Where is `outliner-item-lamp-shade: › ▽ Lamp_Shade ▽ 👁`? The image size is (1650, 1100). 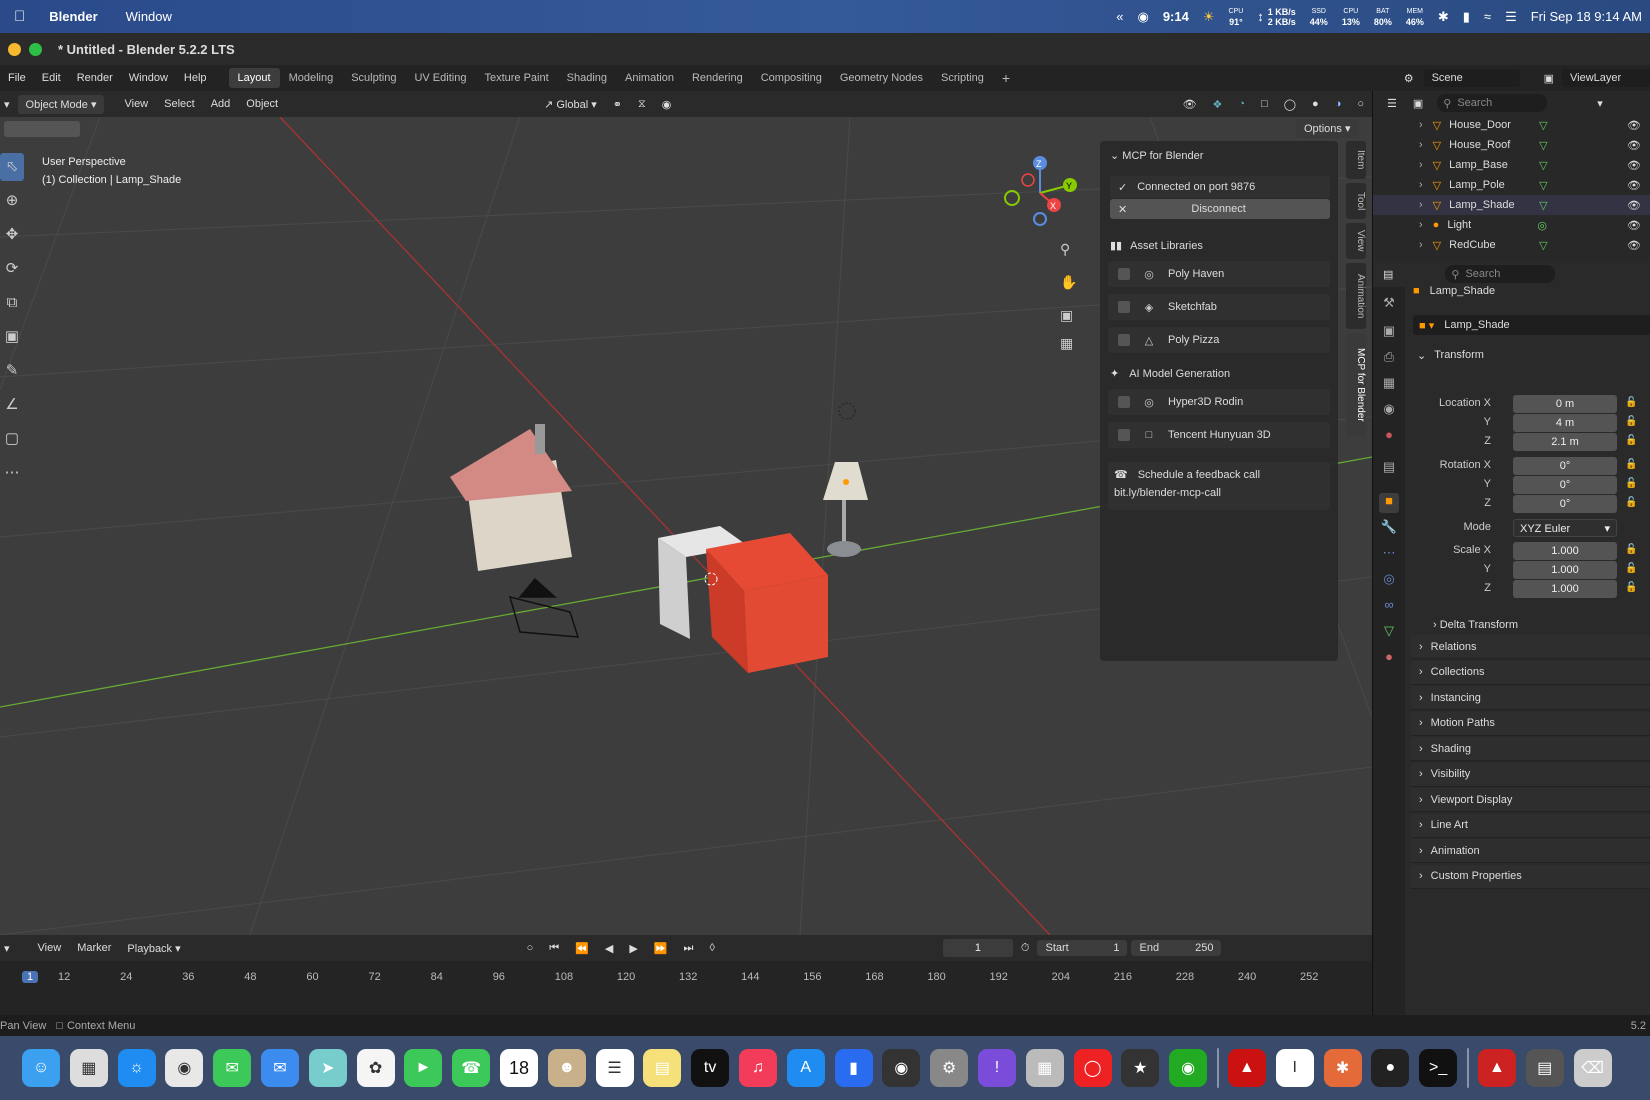
outliner-item-lamp-shade: › ▽ Lamp_Shade ▽ 👁 is located at coordinates (1511, 205).